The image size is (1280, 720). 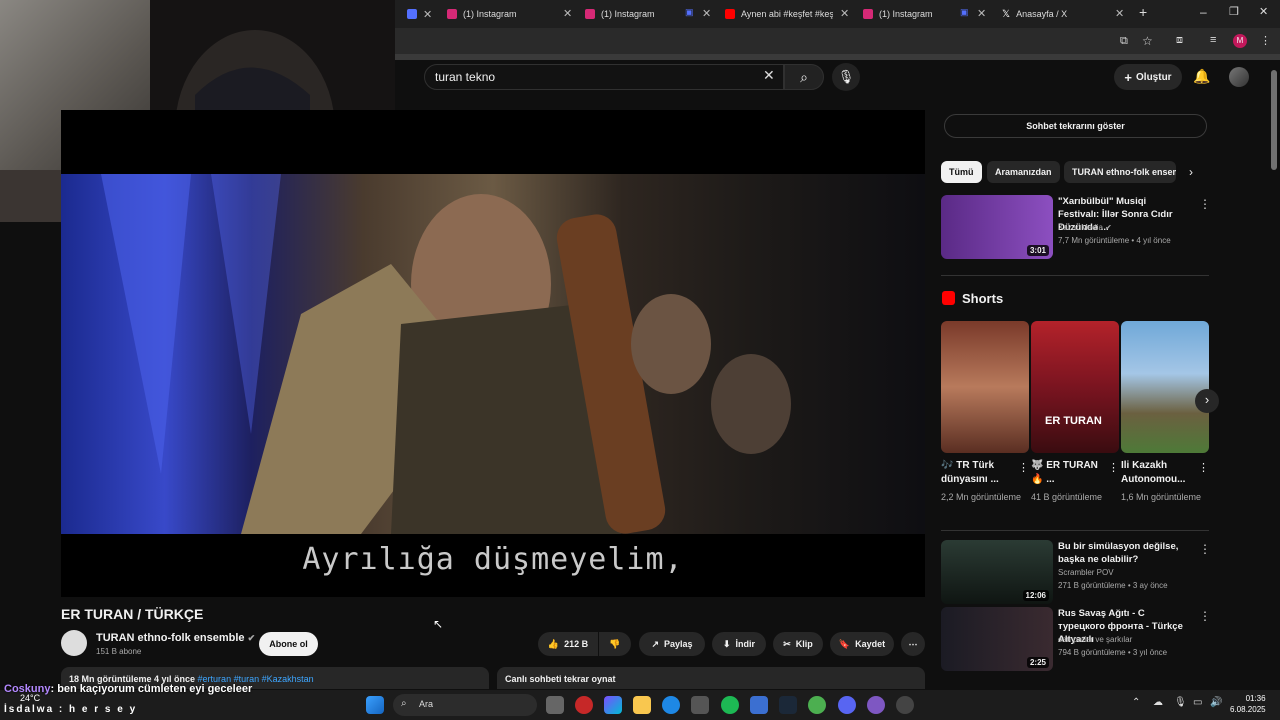 What do you see at coordinates (1034, 14) in the screenshot?
I see `tab-4: 𝕏 Anasayfa / X` at bounding box center [1034, 14].